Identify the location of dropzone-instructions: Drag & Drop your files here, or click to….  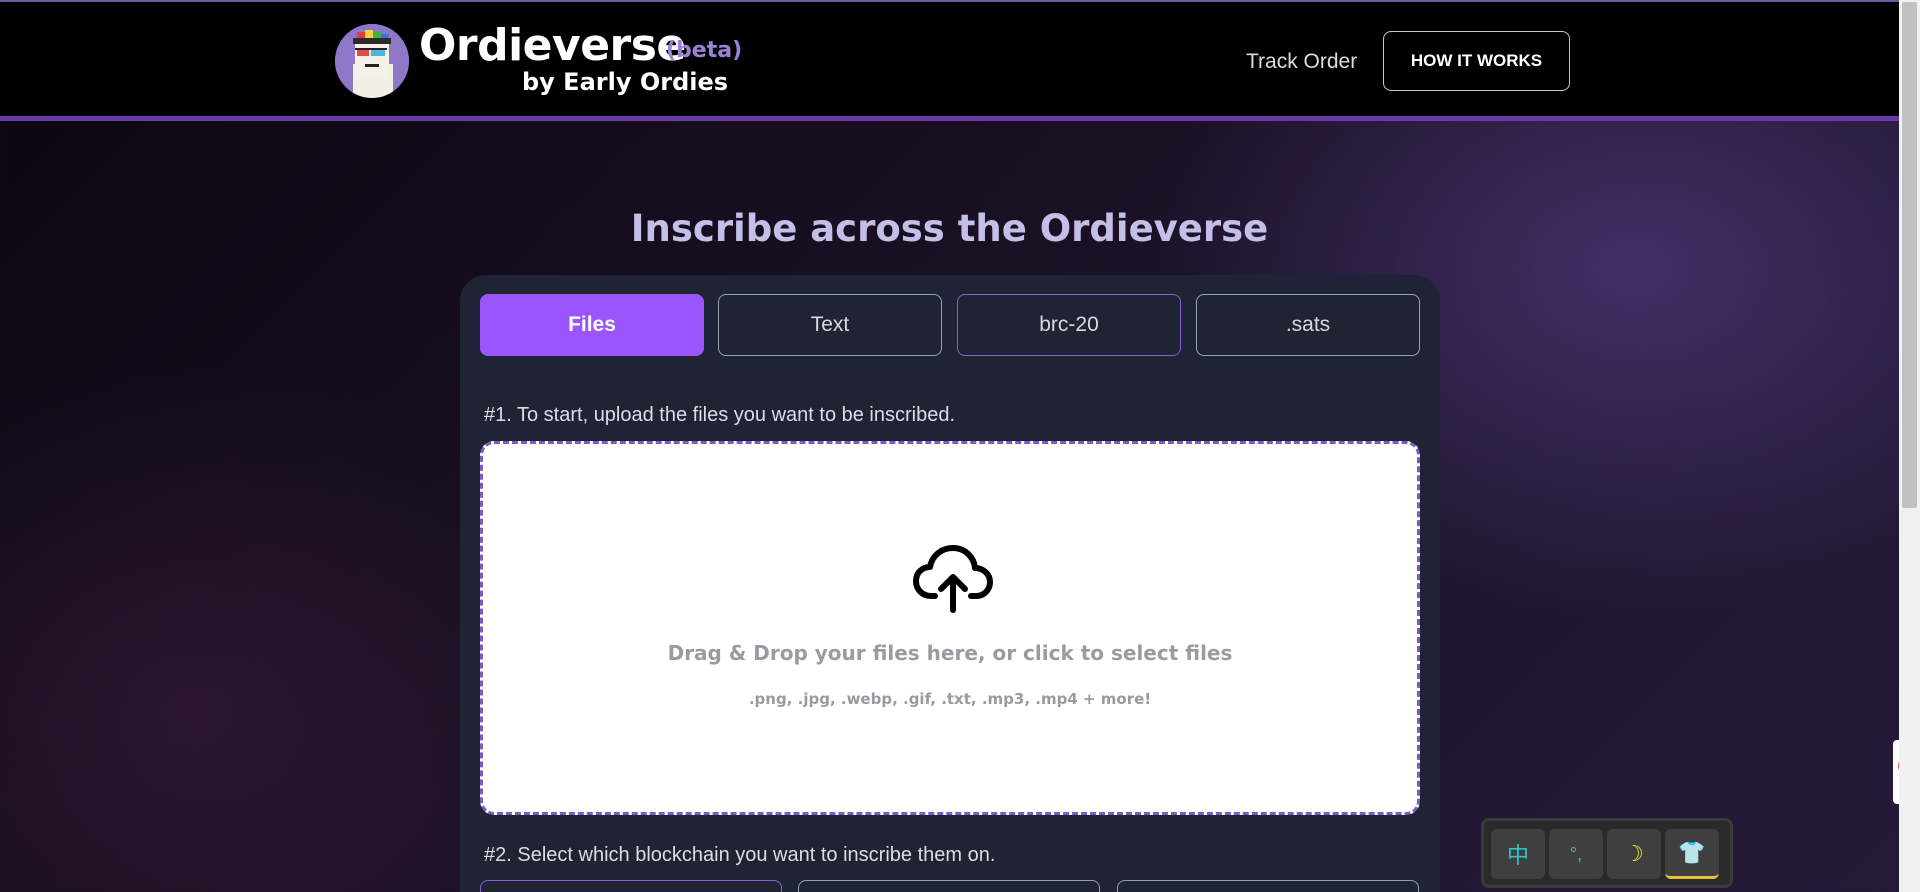
(950, 653).